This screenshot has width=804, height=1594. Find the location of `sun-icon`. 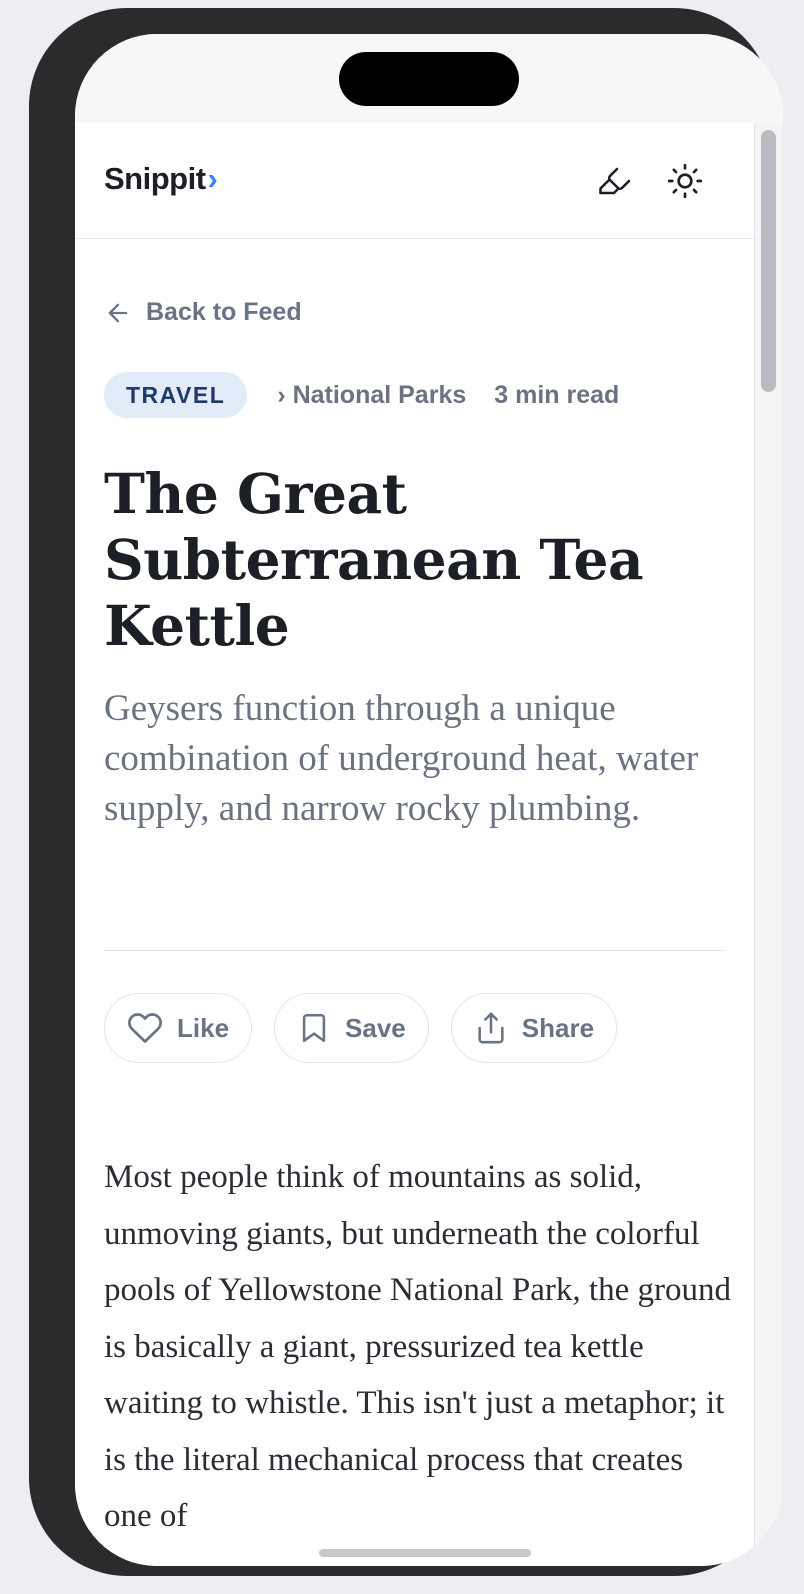

sun-icon is located at coordinates (685, 181).